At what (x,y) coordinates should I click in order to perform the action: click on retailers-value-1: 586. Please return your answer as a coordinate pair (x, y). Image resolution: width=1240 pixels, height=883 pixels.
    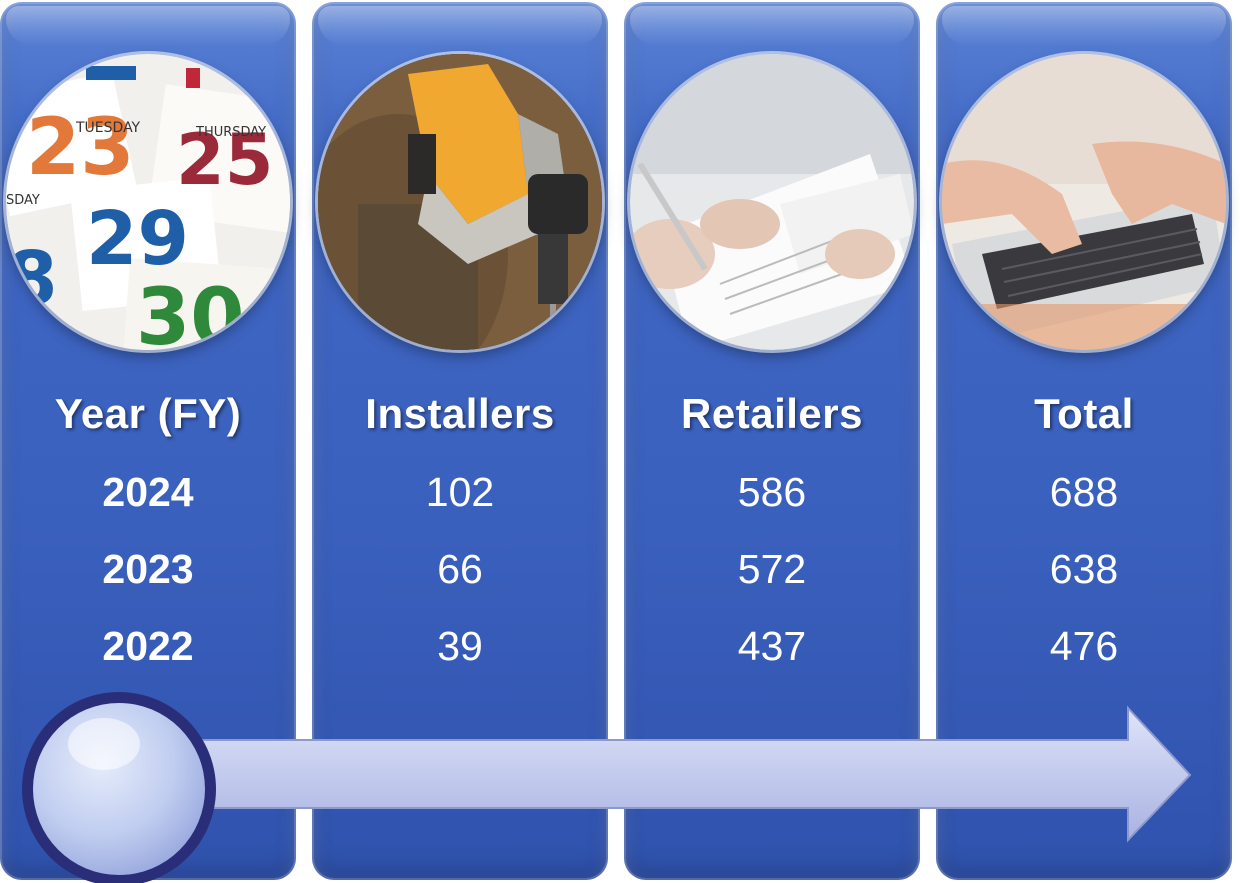
    Looking at the image, I should click on (772, 492).